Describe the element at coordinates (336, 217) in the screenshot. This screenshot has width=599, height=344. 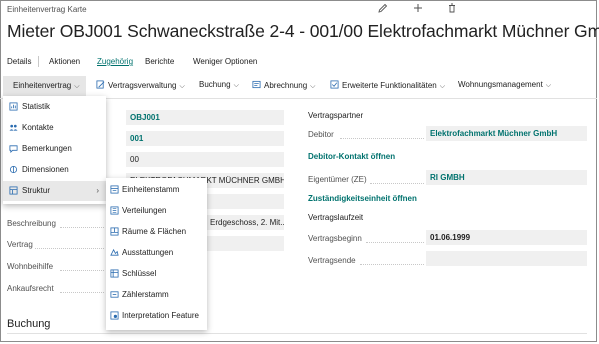
I see `vertragslaufzeit-heading: Vertragslaufzeit` at that location.